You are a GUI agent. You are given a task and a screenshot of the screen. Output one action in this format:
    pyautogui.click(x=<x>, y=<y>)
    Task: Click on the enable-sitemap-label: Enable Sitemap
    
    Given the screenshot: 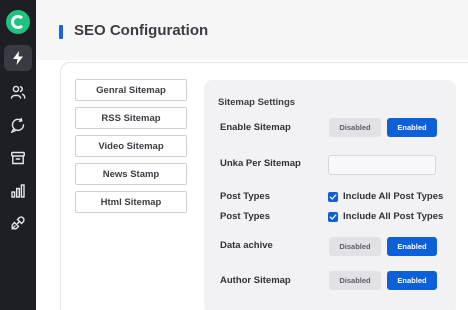 What is the action you would take?
    pyautogui.click(x=255, y=127)
    